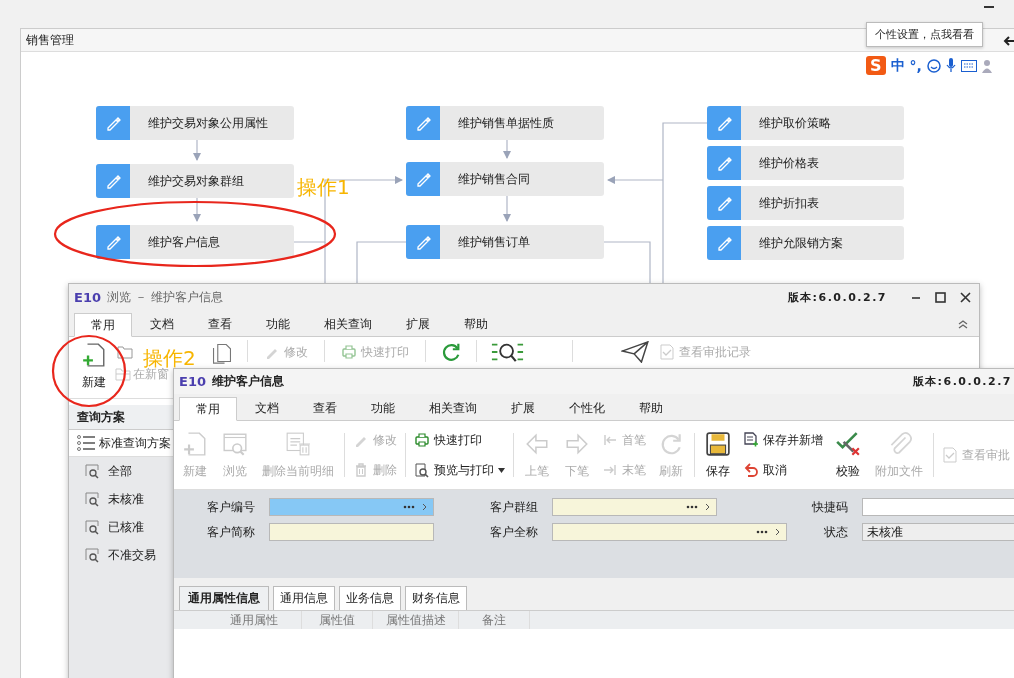  I want to click on paper-plane-icon, so click(635, 352).